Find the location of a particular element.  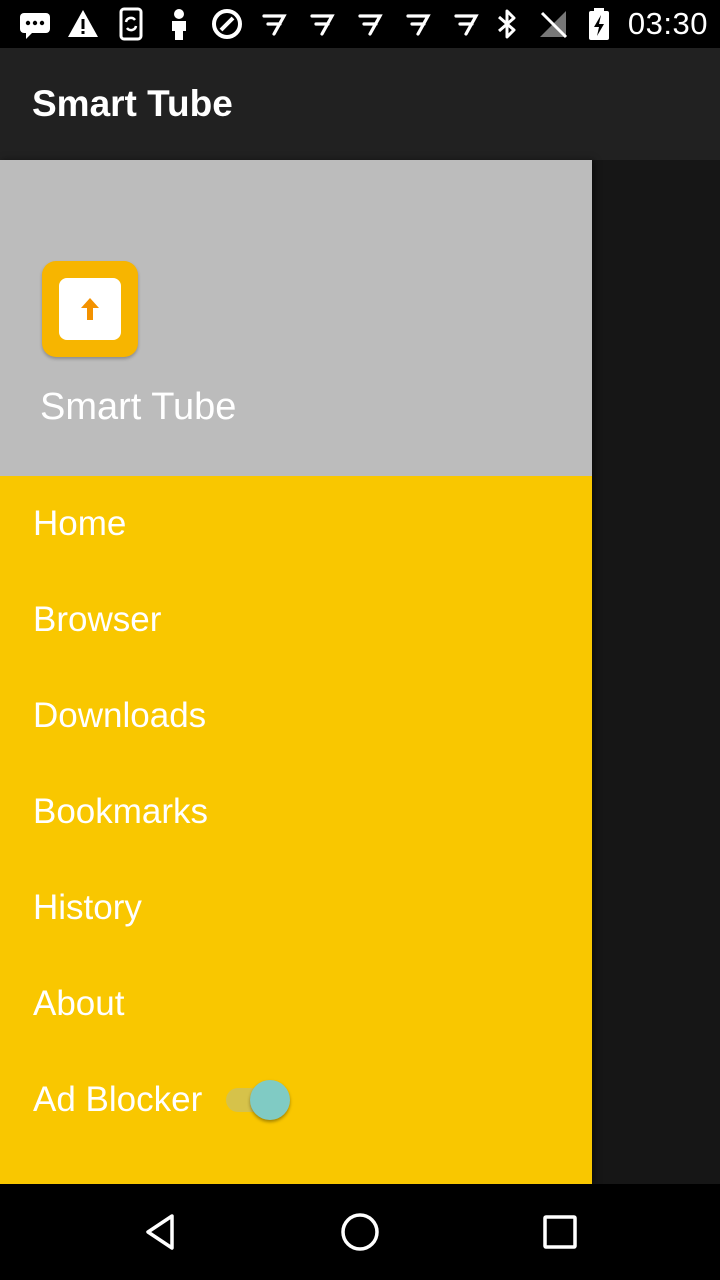

drawer-item-label: Browser is located at coordinates (97, 619).